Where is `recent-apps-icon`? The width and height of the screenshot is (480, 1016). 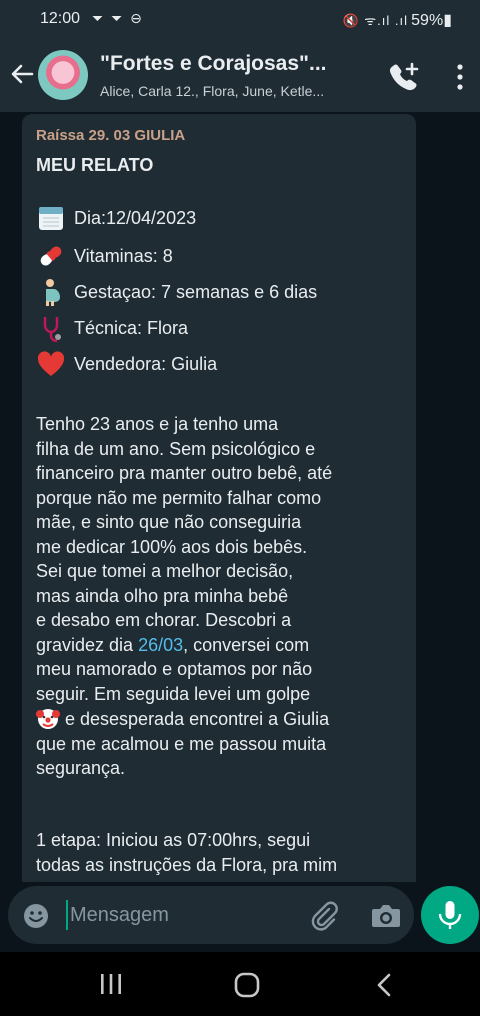
recent-apps-icon is located at coordinates (111, 984).